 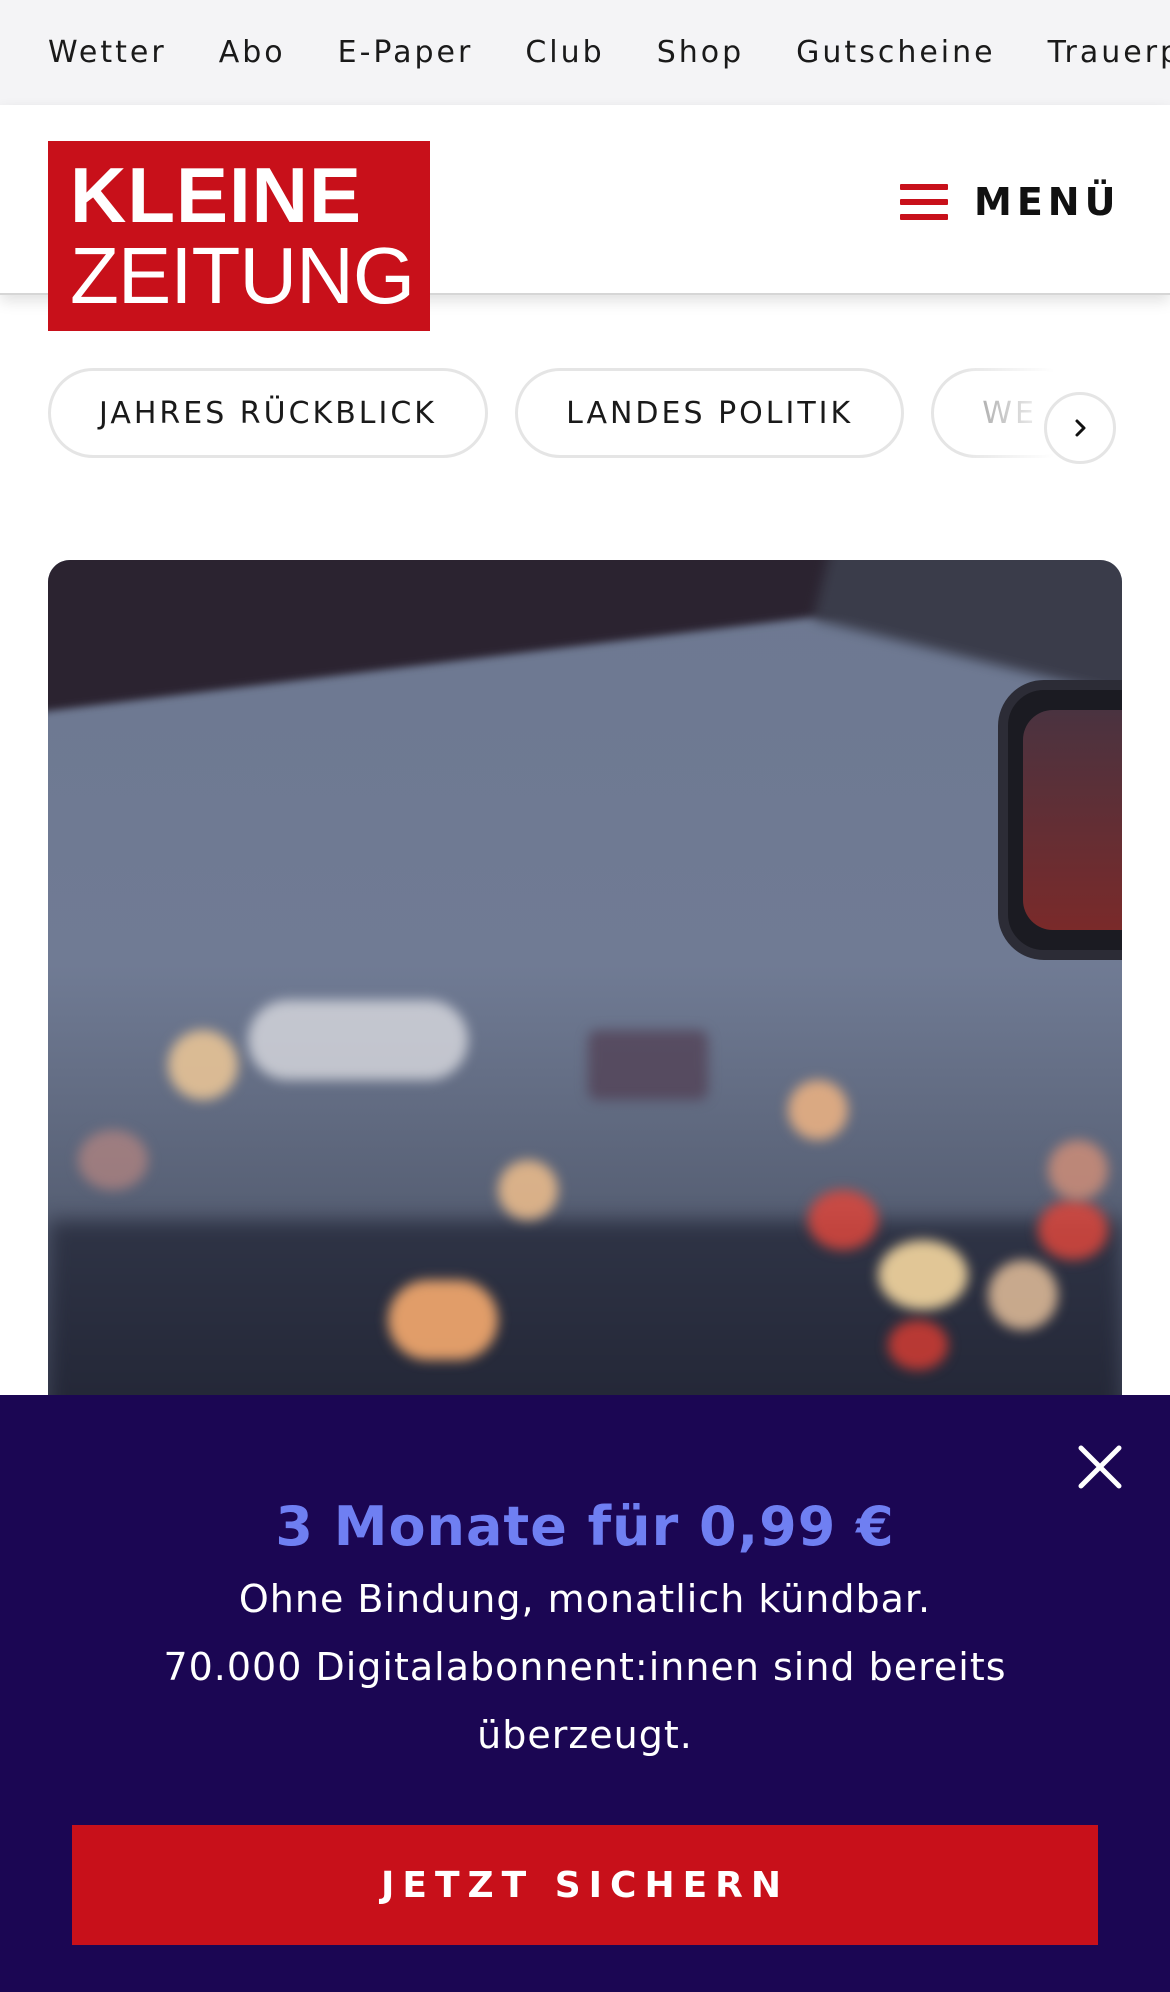 I want to click on menu-label: MENÜ, so click(x=1047, y=202).